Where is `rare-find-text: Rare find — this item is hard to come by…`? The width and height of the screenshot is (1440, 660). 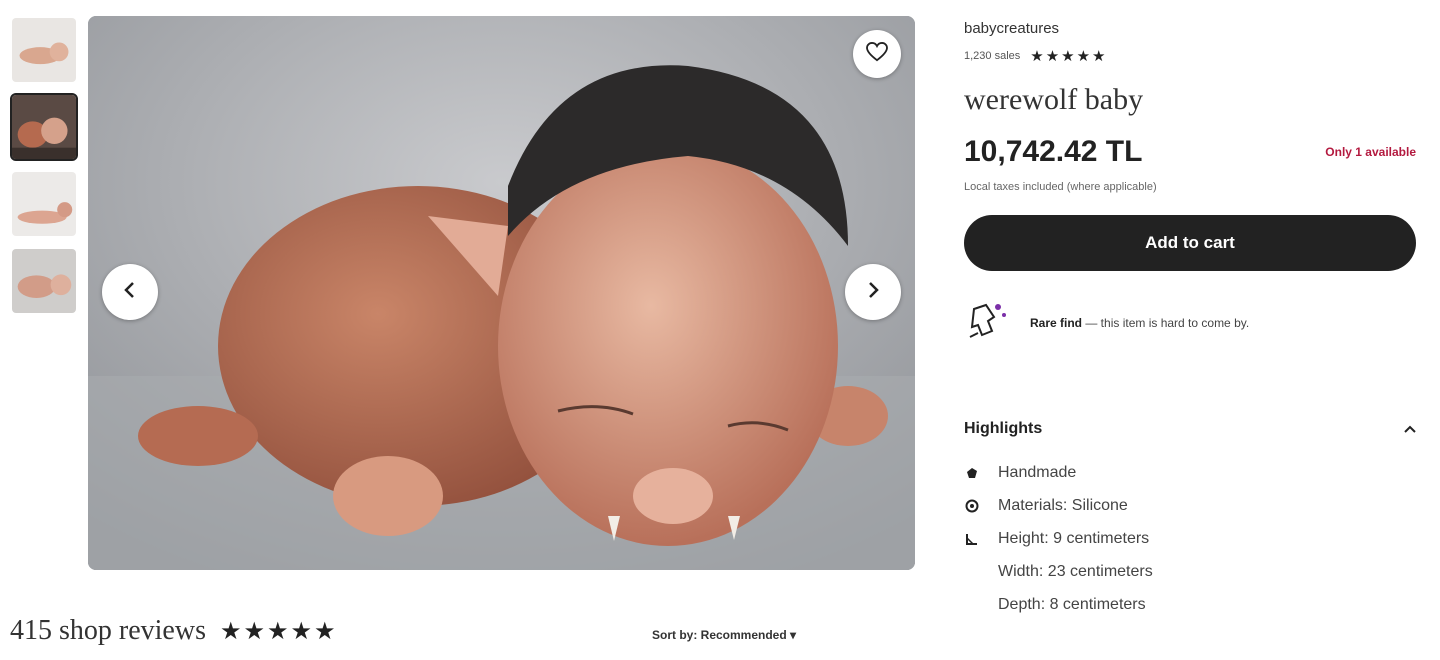 rare-find-text: Rare find — this item is hard to come by… is located at coordinates (1139, 323).